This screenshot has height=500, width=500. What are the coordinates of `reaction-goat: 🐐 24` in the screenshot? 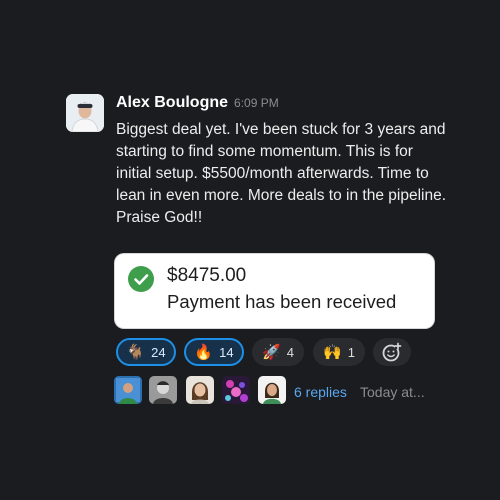 It's located at (146, 352).